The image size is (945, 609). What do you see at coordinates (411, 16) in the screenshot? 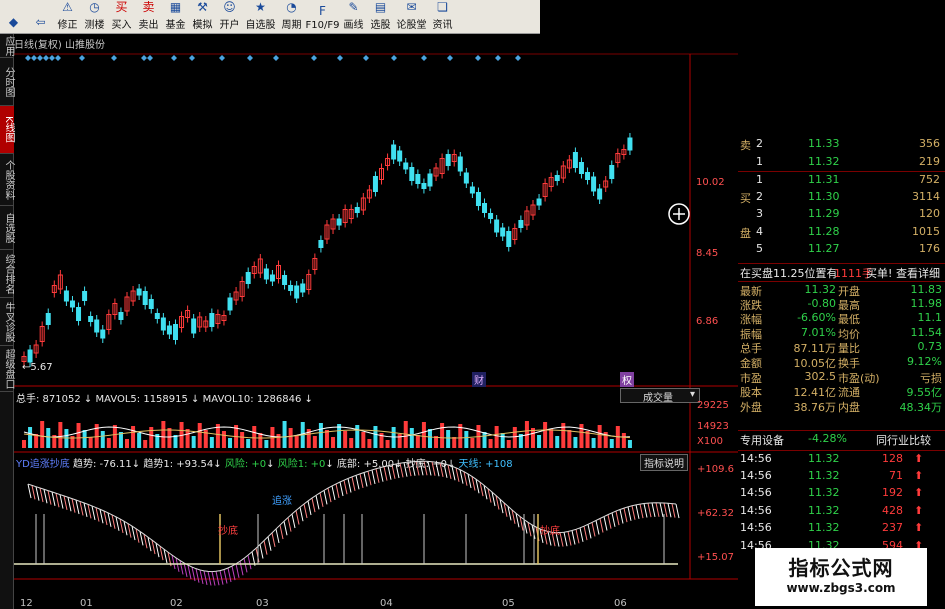
I see `toolbar-button-14: ✉ 论股堂` at bounding box center [411, 16].